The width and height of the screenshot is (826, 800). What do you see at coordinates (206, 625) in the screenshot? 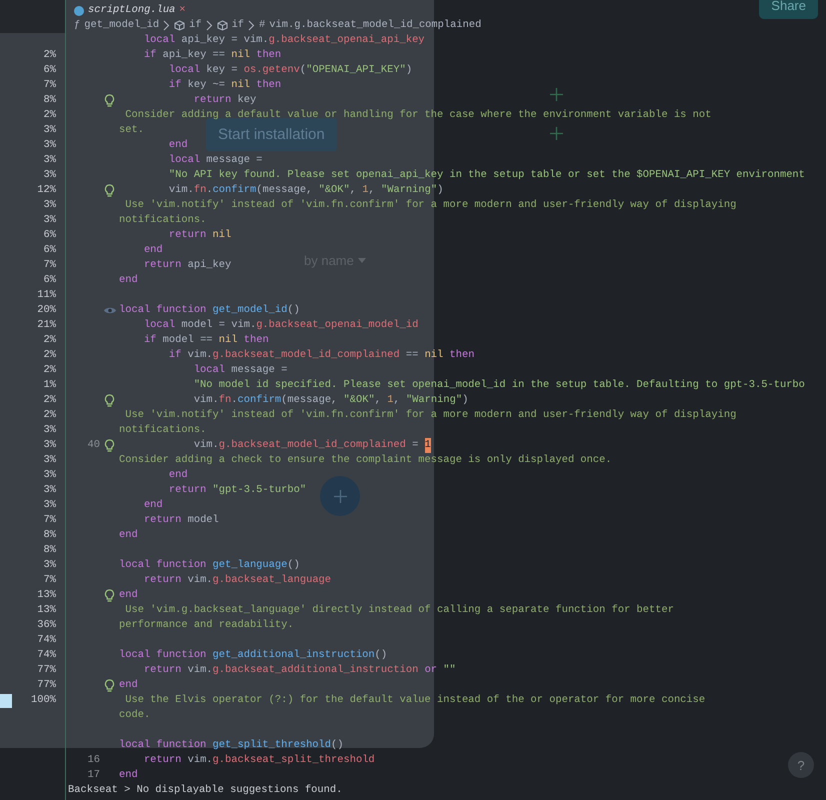
I see `suggestion-text: performance and readability.` at bounding box center [206, 625].